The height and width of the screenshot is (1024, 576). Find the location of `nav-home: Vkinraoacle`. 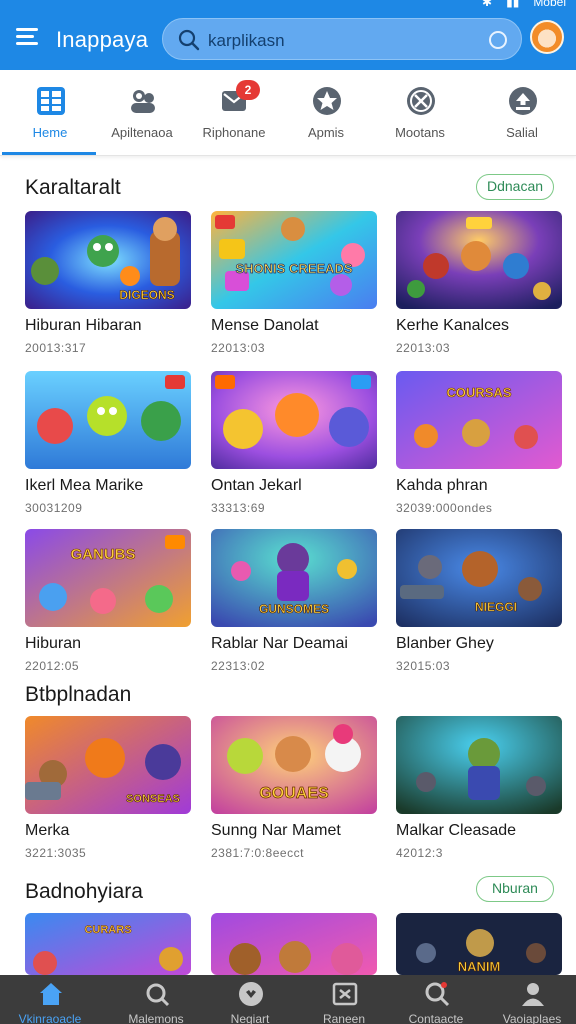

nav-home: Vkinraoacle is located at coordinates (50, 999).